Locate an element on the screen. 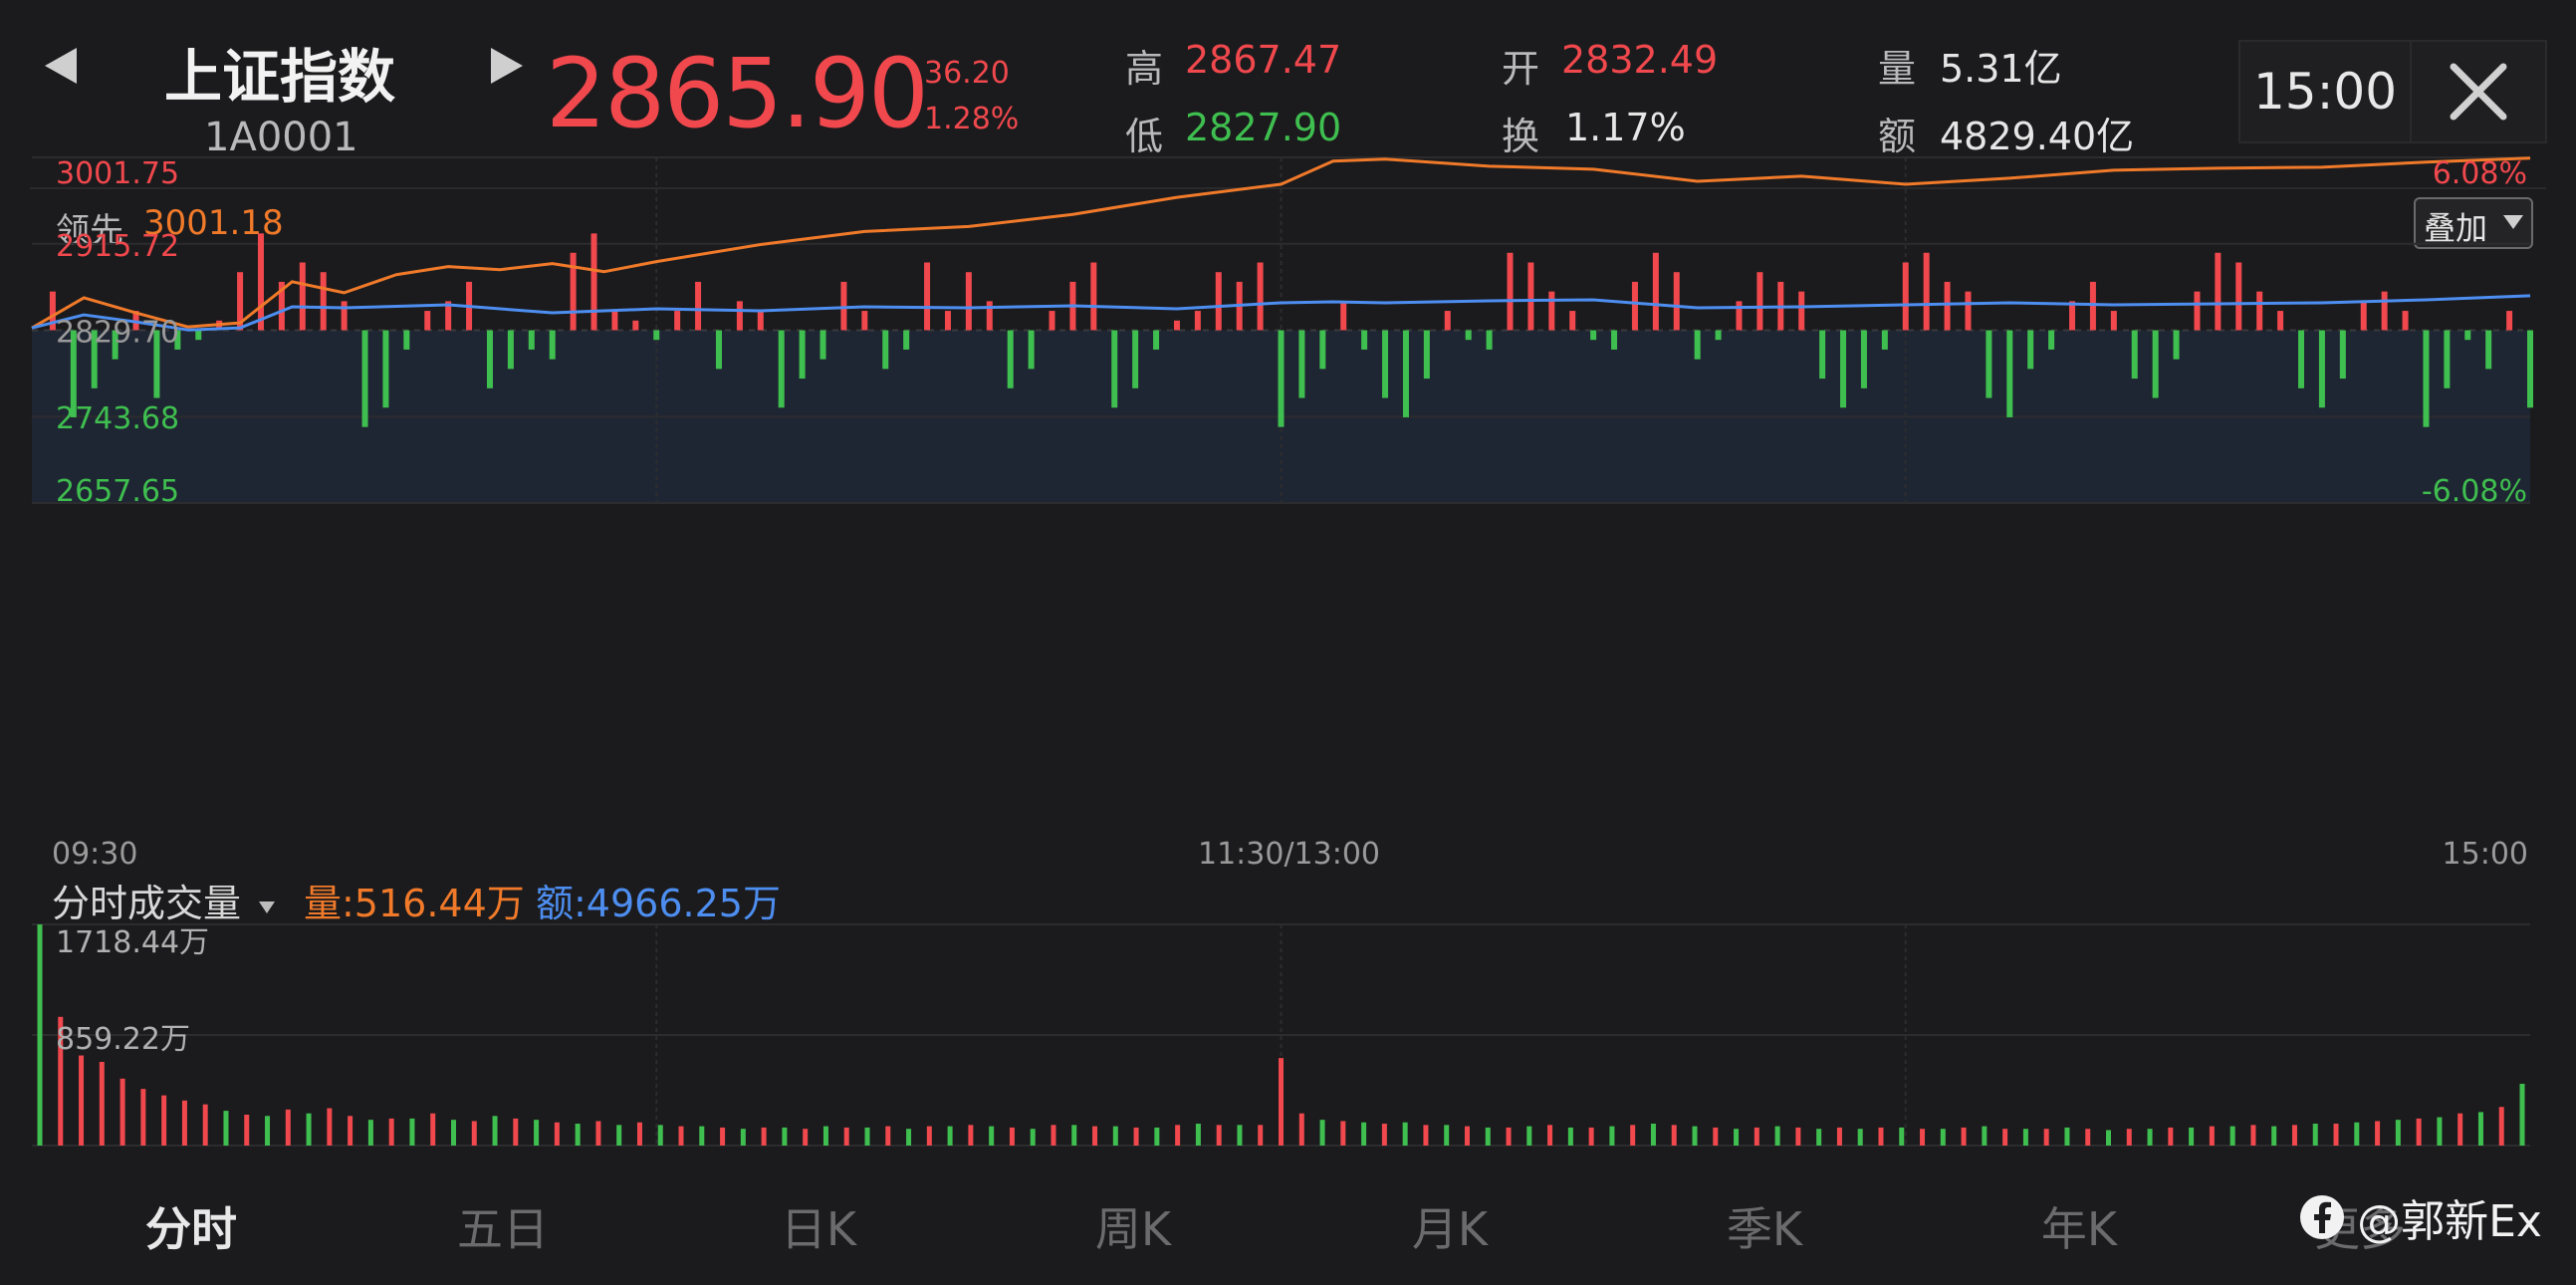 The height and width of the screenshot is (1285, 2576). tab-five-day: 五日 is located at coordinates (503, 1226).